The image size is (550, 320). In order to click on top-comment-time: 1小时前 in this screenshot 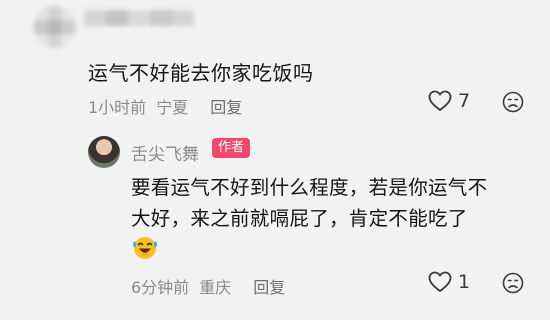, I will do `click(117, 107)`.